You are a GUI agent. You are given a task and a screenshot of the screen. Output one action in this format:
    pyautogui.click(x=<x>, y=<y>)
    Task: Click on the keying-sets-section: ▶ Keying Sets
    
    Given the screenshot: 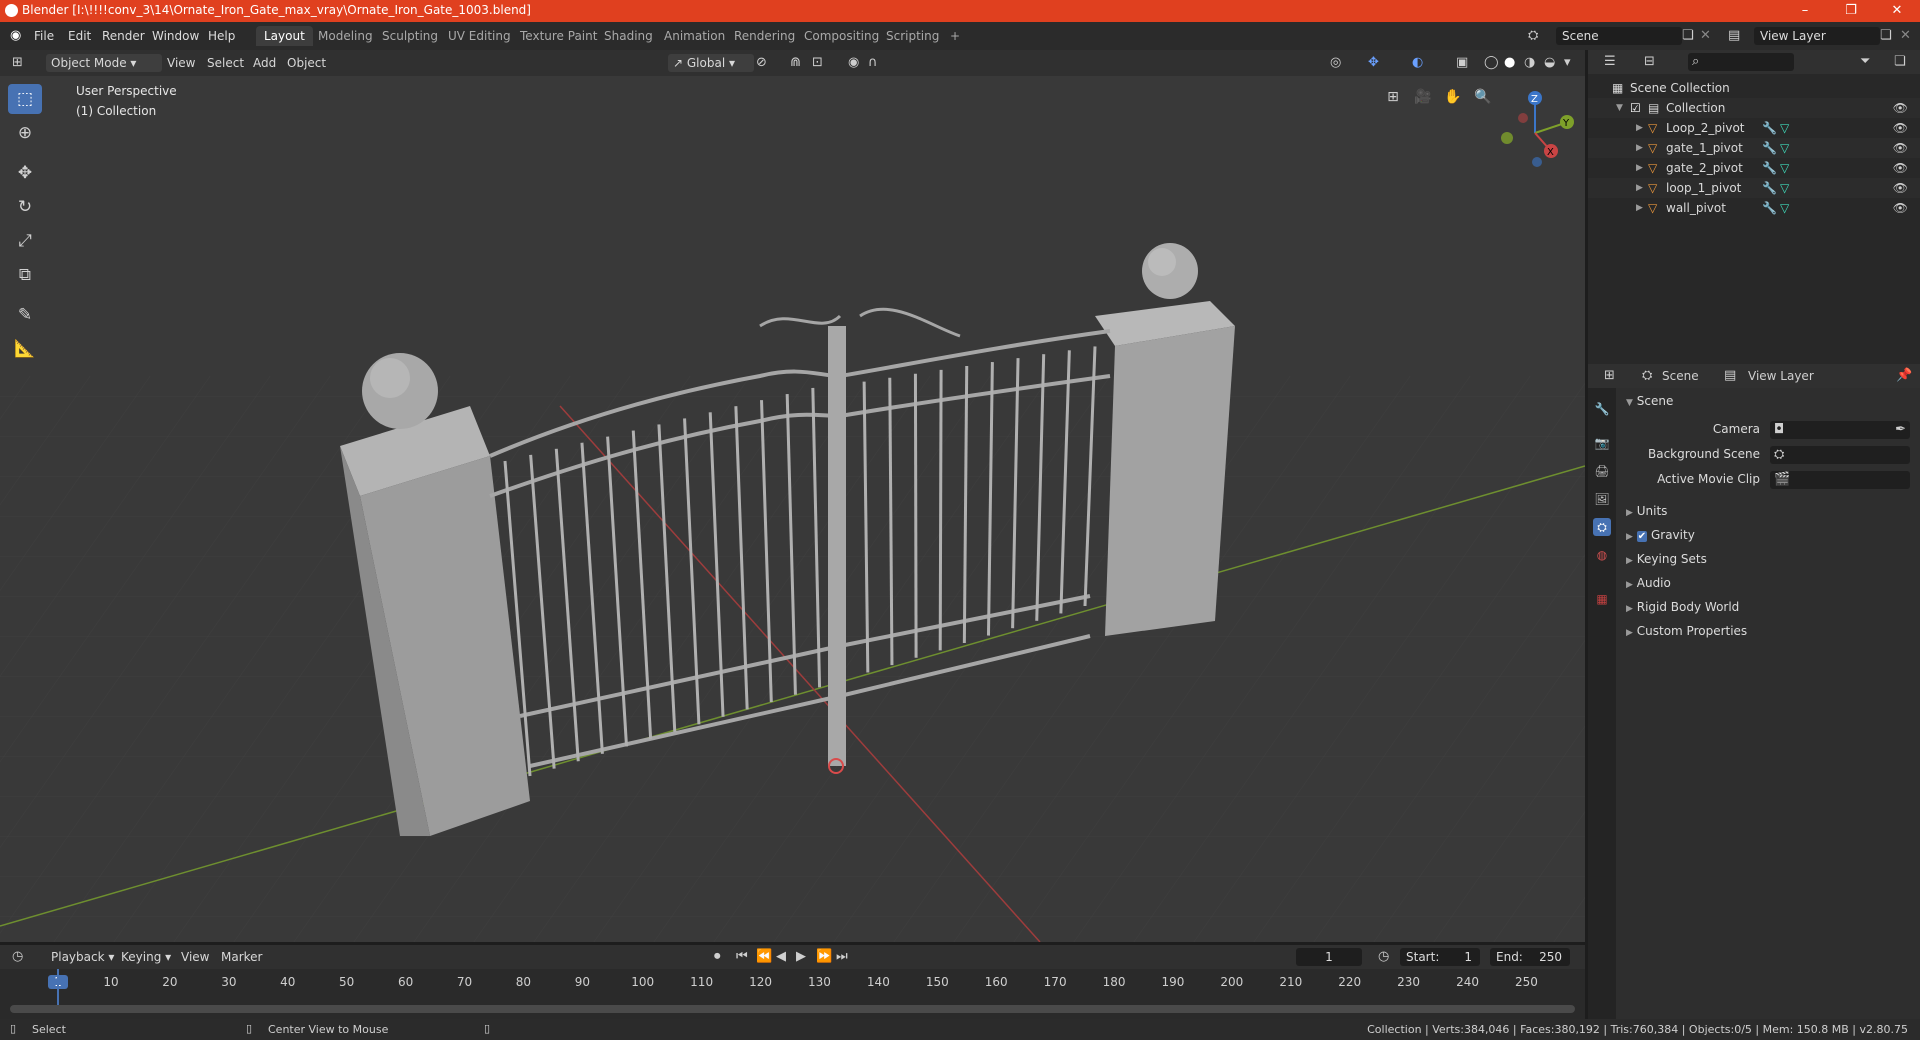 What is the action you would take?
    pyautogui.click(x=1666, y=559)
    